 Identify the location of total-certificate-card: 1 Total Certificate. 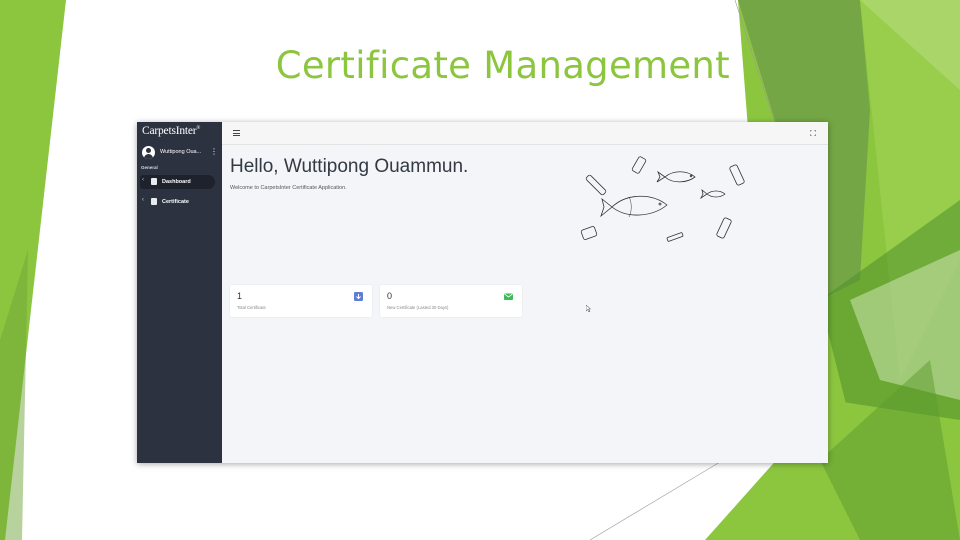
(301, 301).